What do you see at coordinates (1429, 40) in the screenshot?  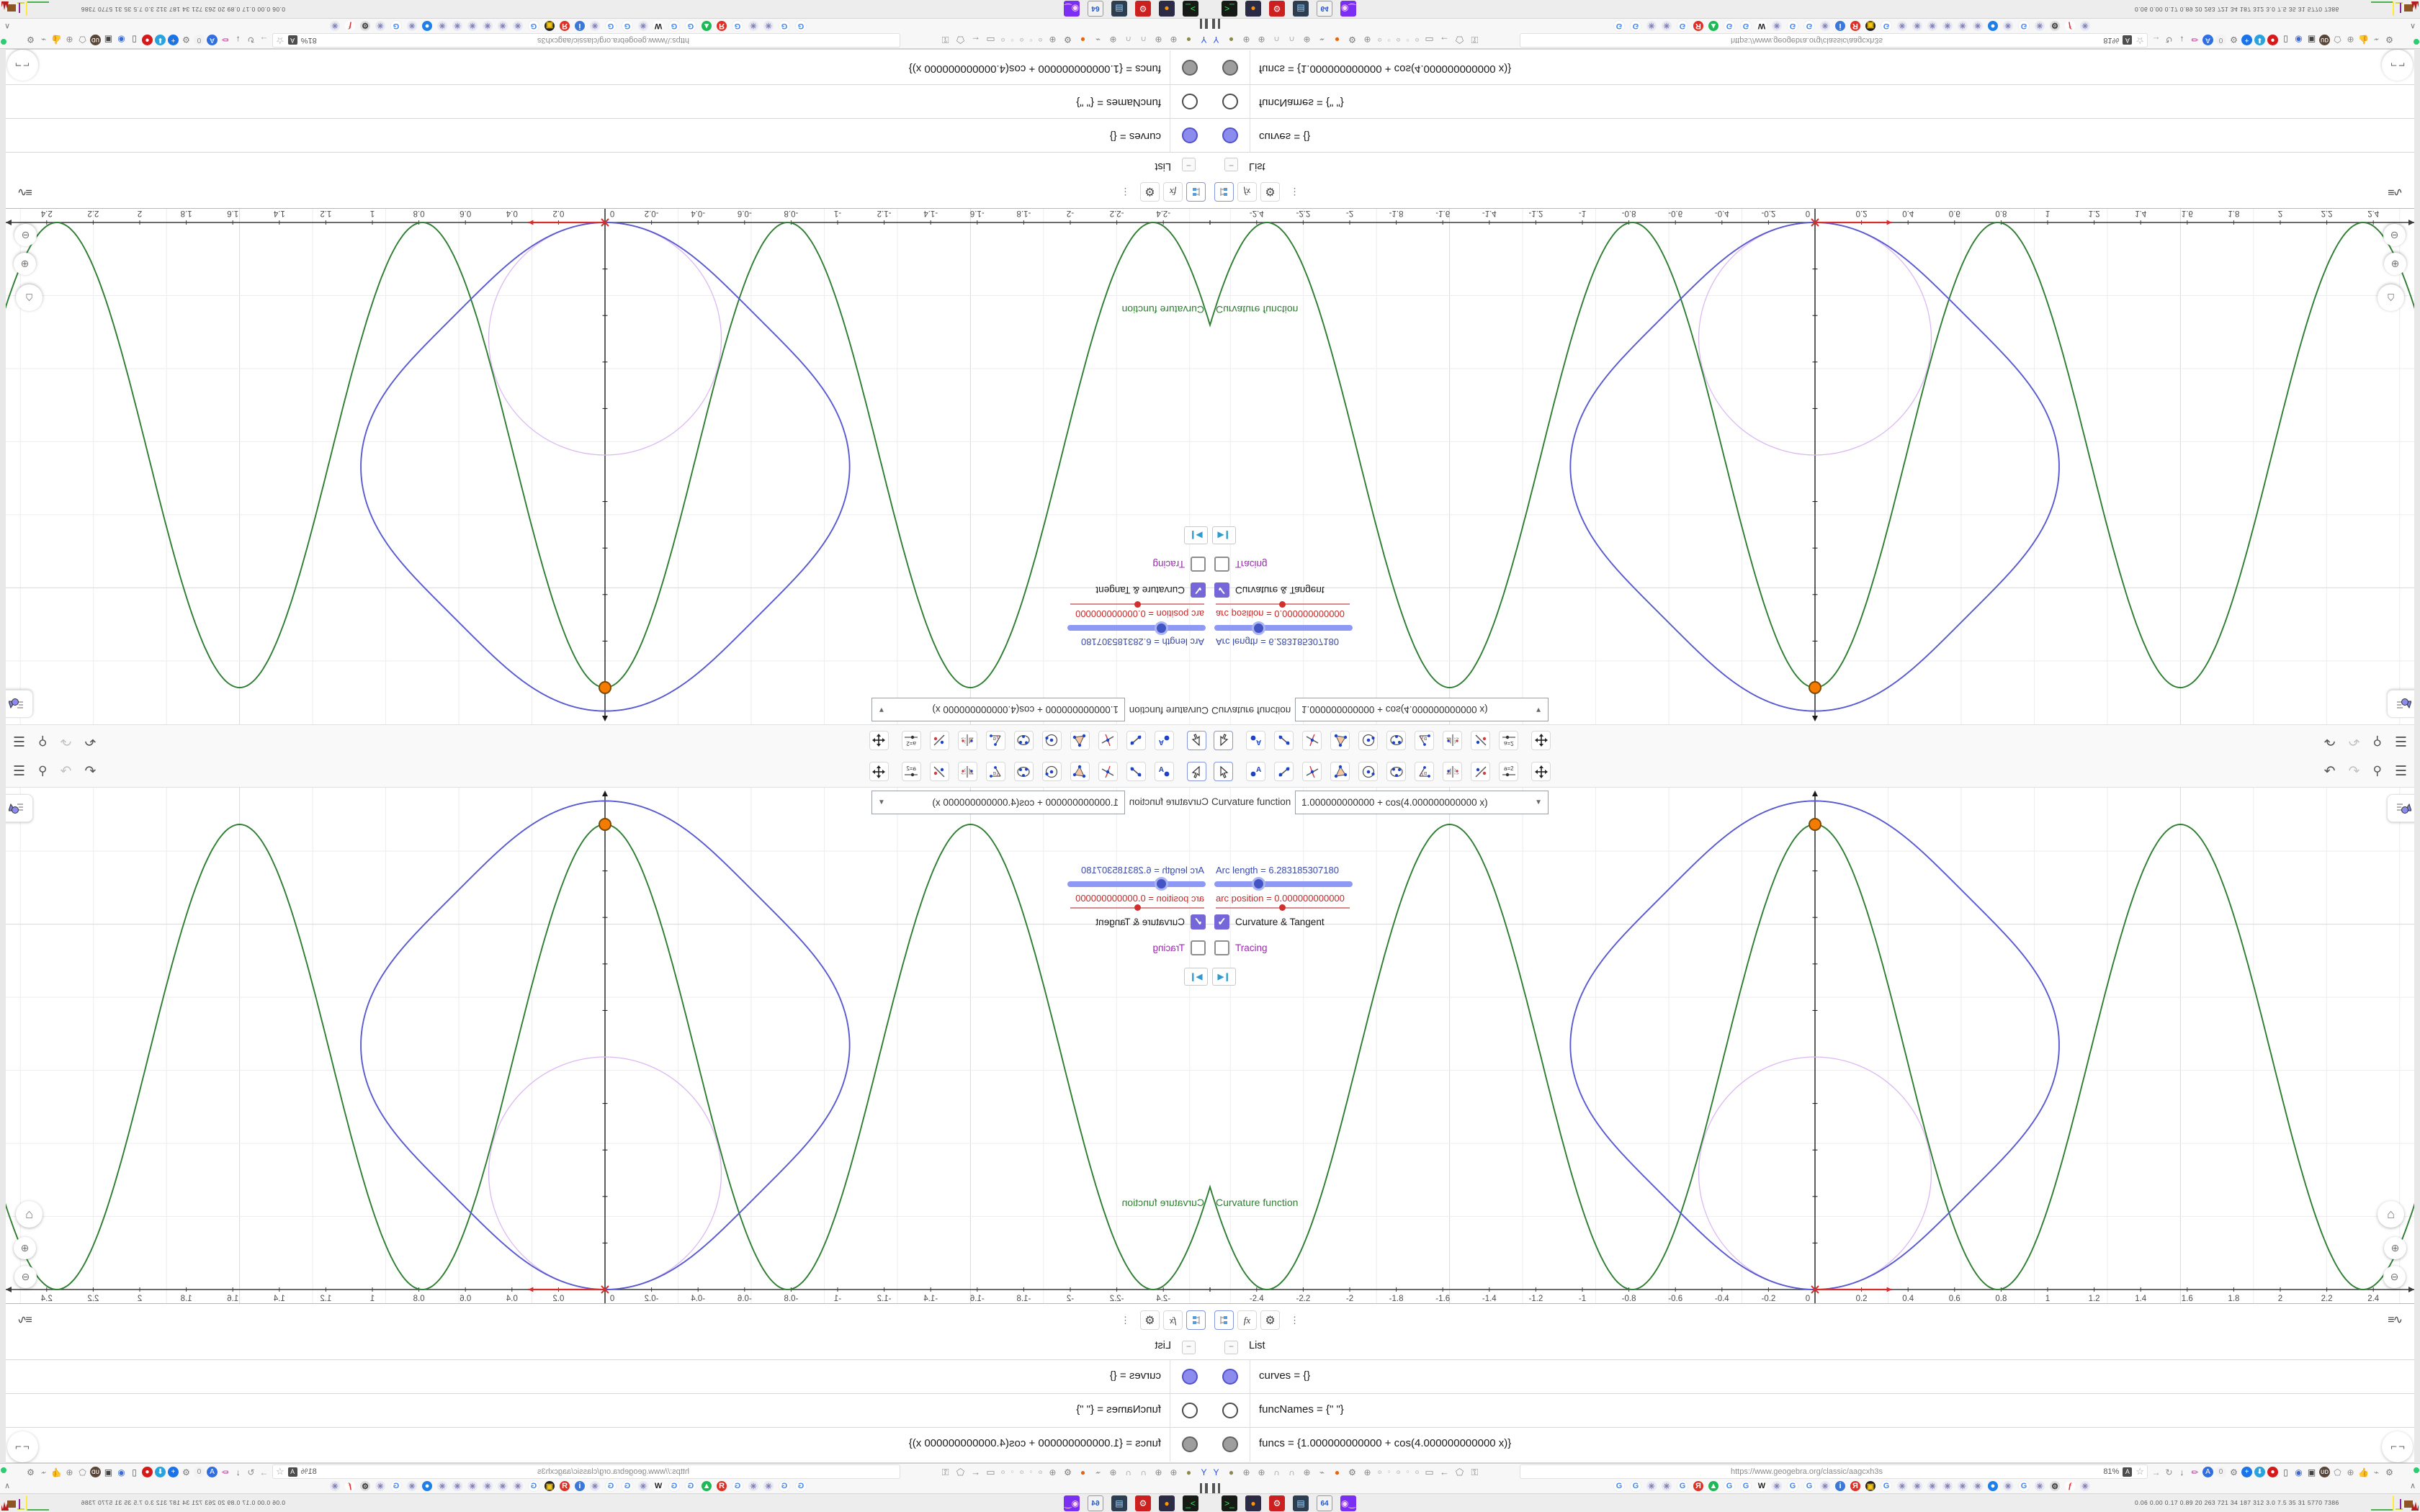 I see `folder-icon: ▭` at bounding box center [1429, 40].